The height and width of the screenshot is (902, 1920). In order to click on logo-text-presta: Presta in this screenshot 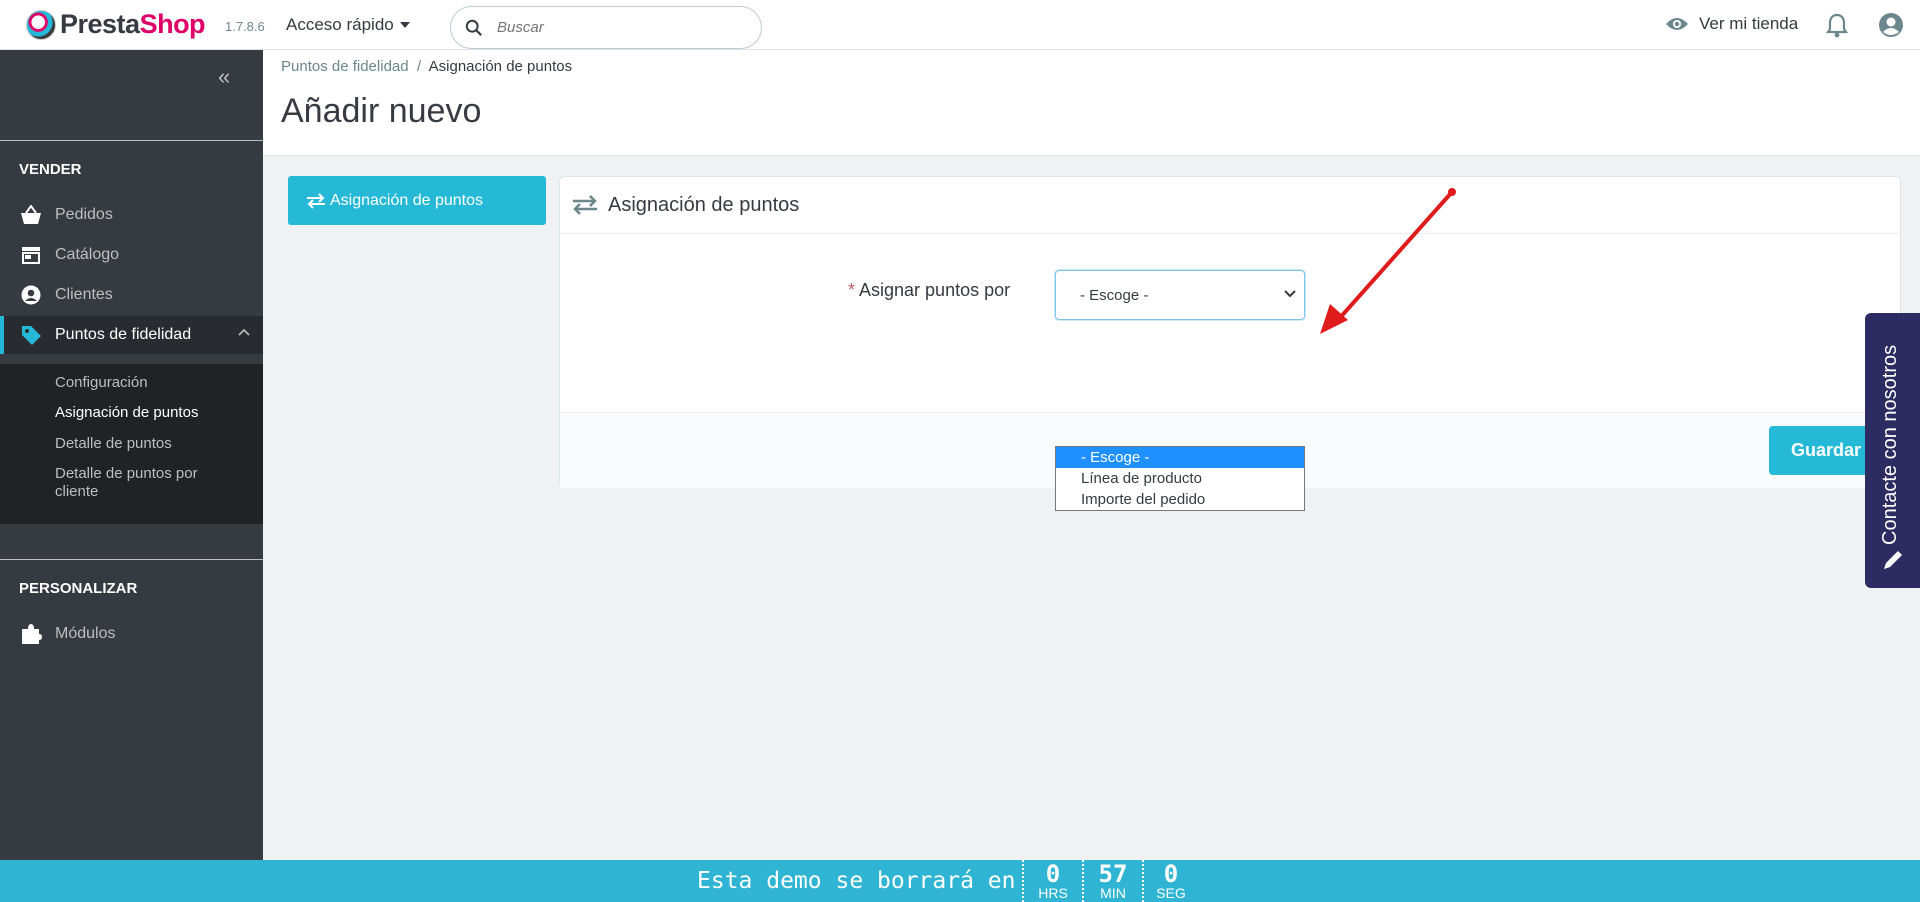, I will do `click(100, 24)`.